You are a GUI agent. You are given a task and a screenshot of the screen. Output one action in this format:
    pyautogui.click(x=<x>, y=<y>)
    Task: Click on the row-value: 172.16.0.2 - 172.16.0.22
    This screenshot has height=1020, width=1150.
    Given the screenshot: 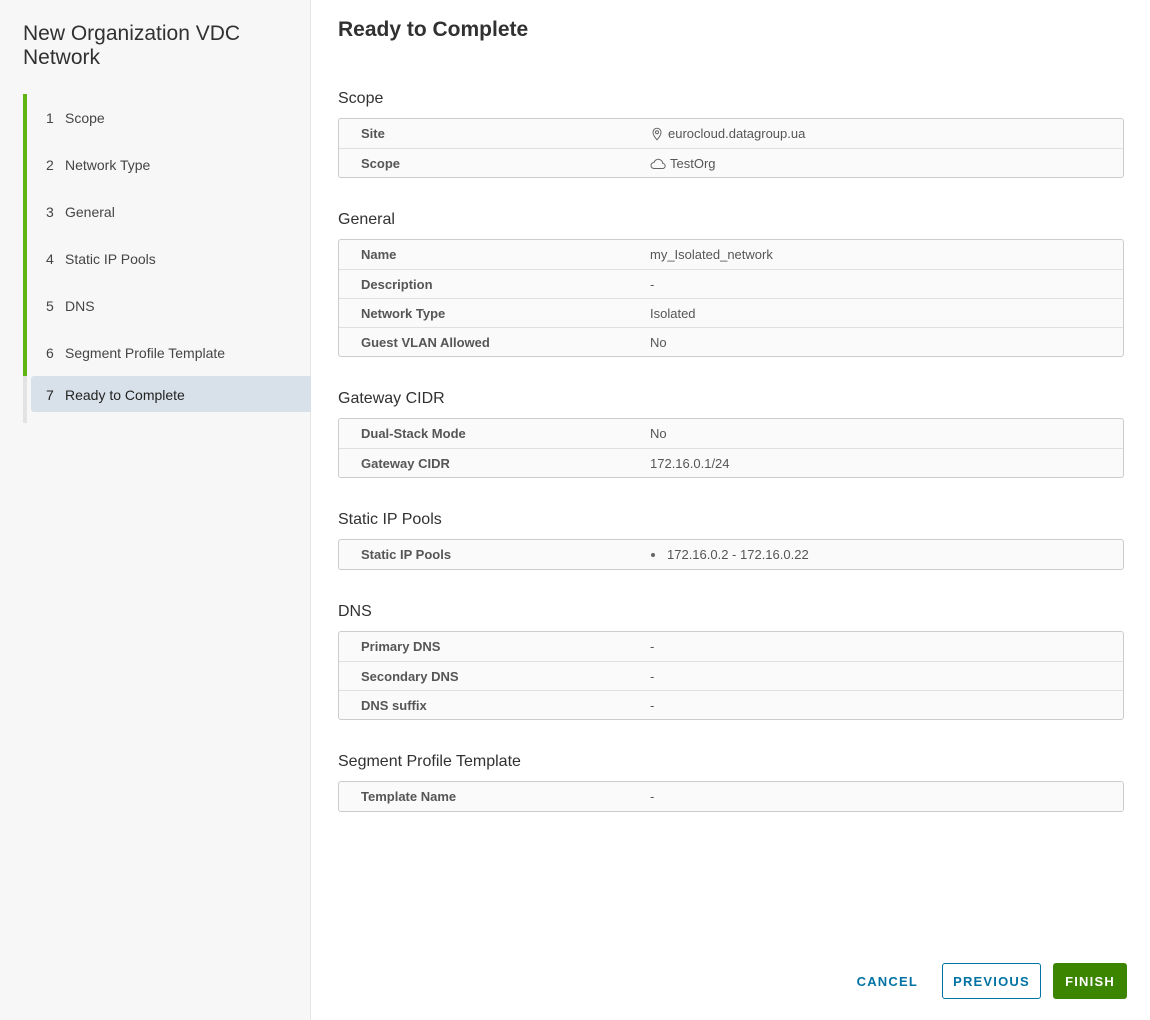 What is the action you would take?
    pyautogui.click(x=729, y=554)
    